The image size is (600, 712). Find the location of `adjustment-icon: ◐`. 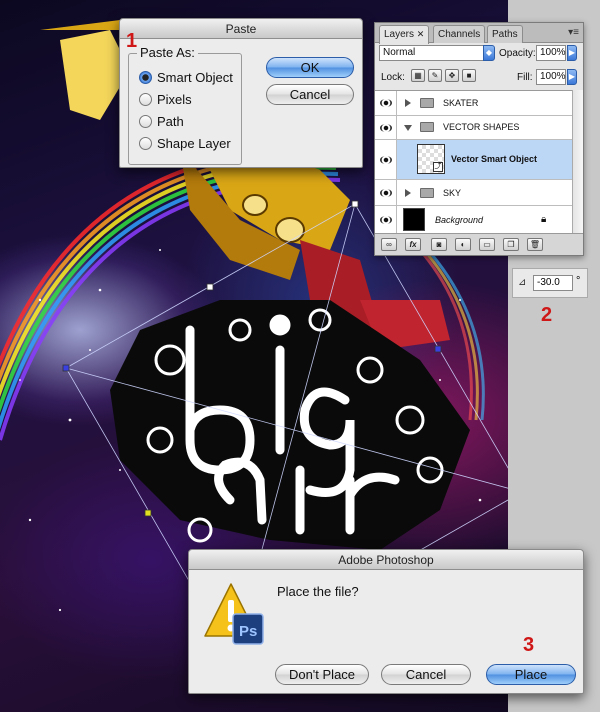

adjustment-icon: ◐ is located at coordinates (463, 244).